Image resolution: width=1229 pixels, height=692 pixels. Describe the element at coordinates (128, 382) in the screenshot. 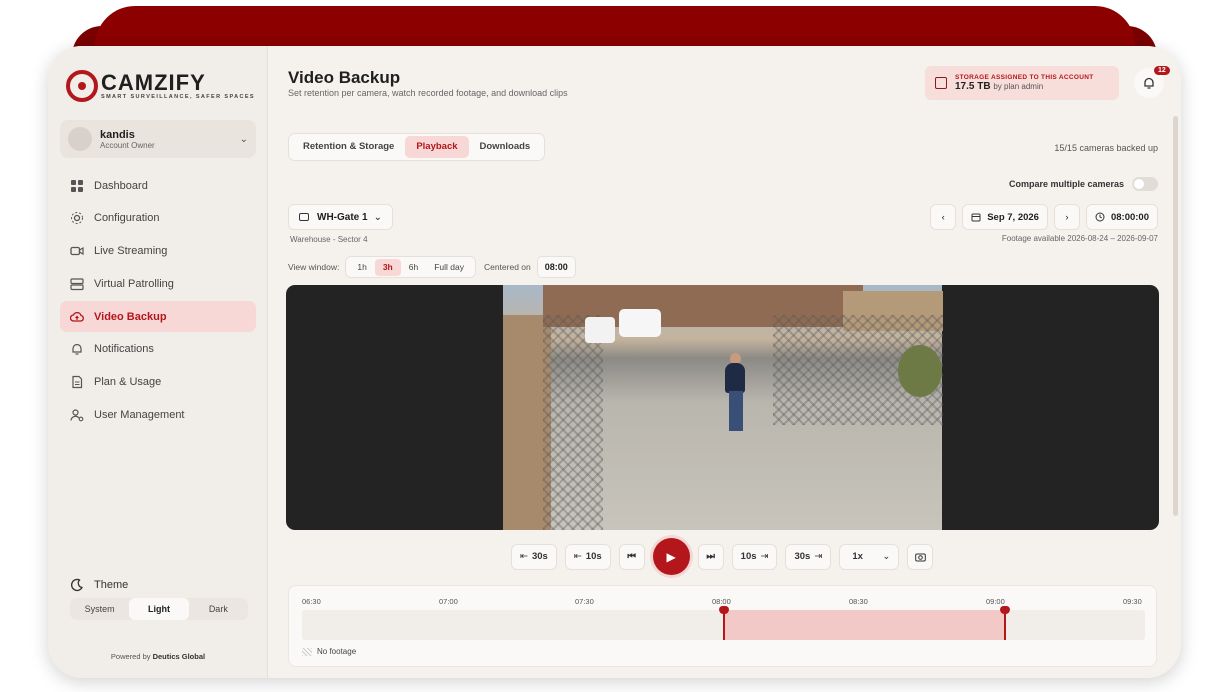

I see `sidebar-item-label: Plan & Usage` at that location.